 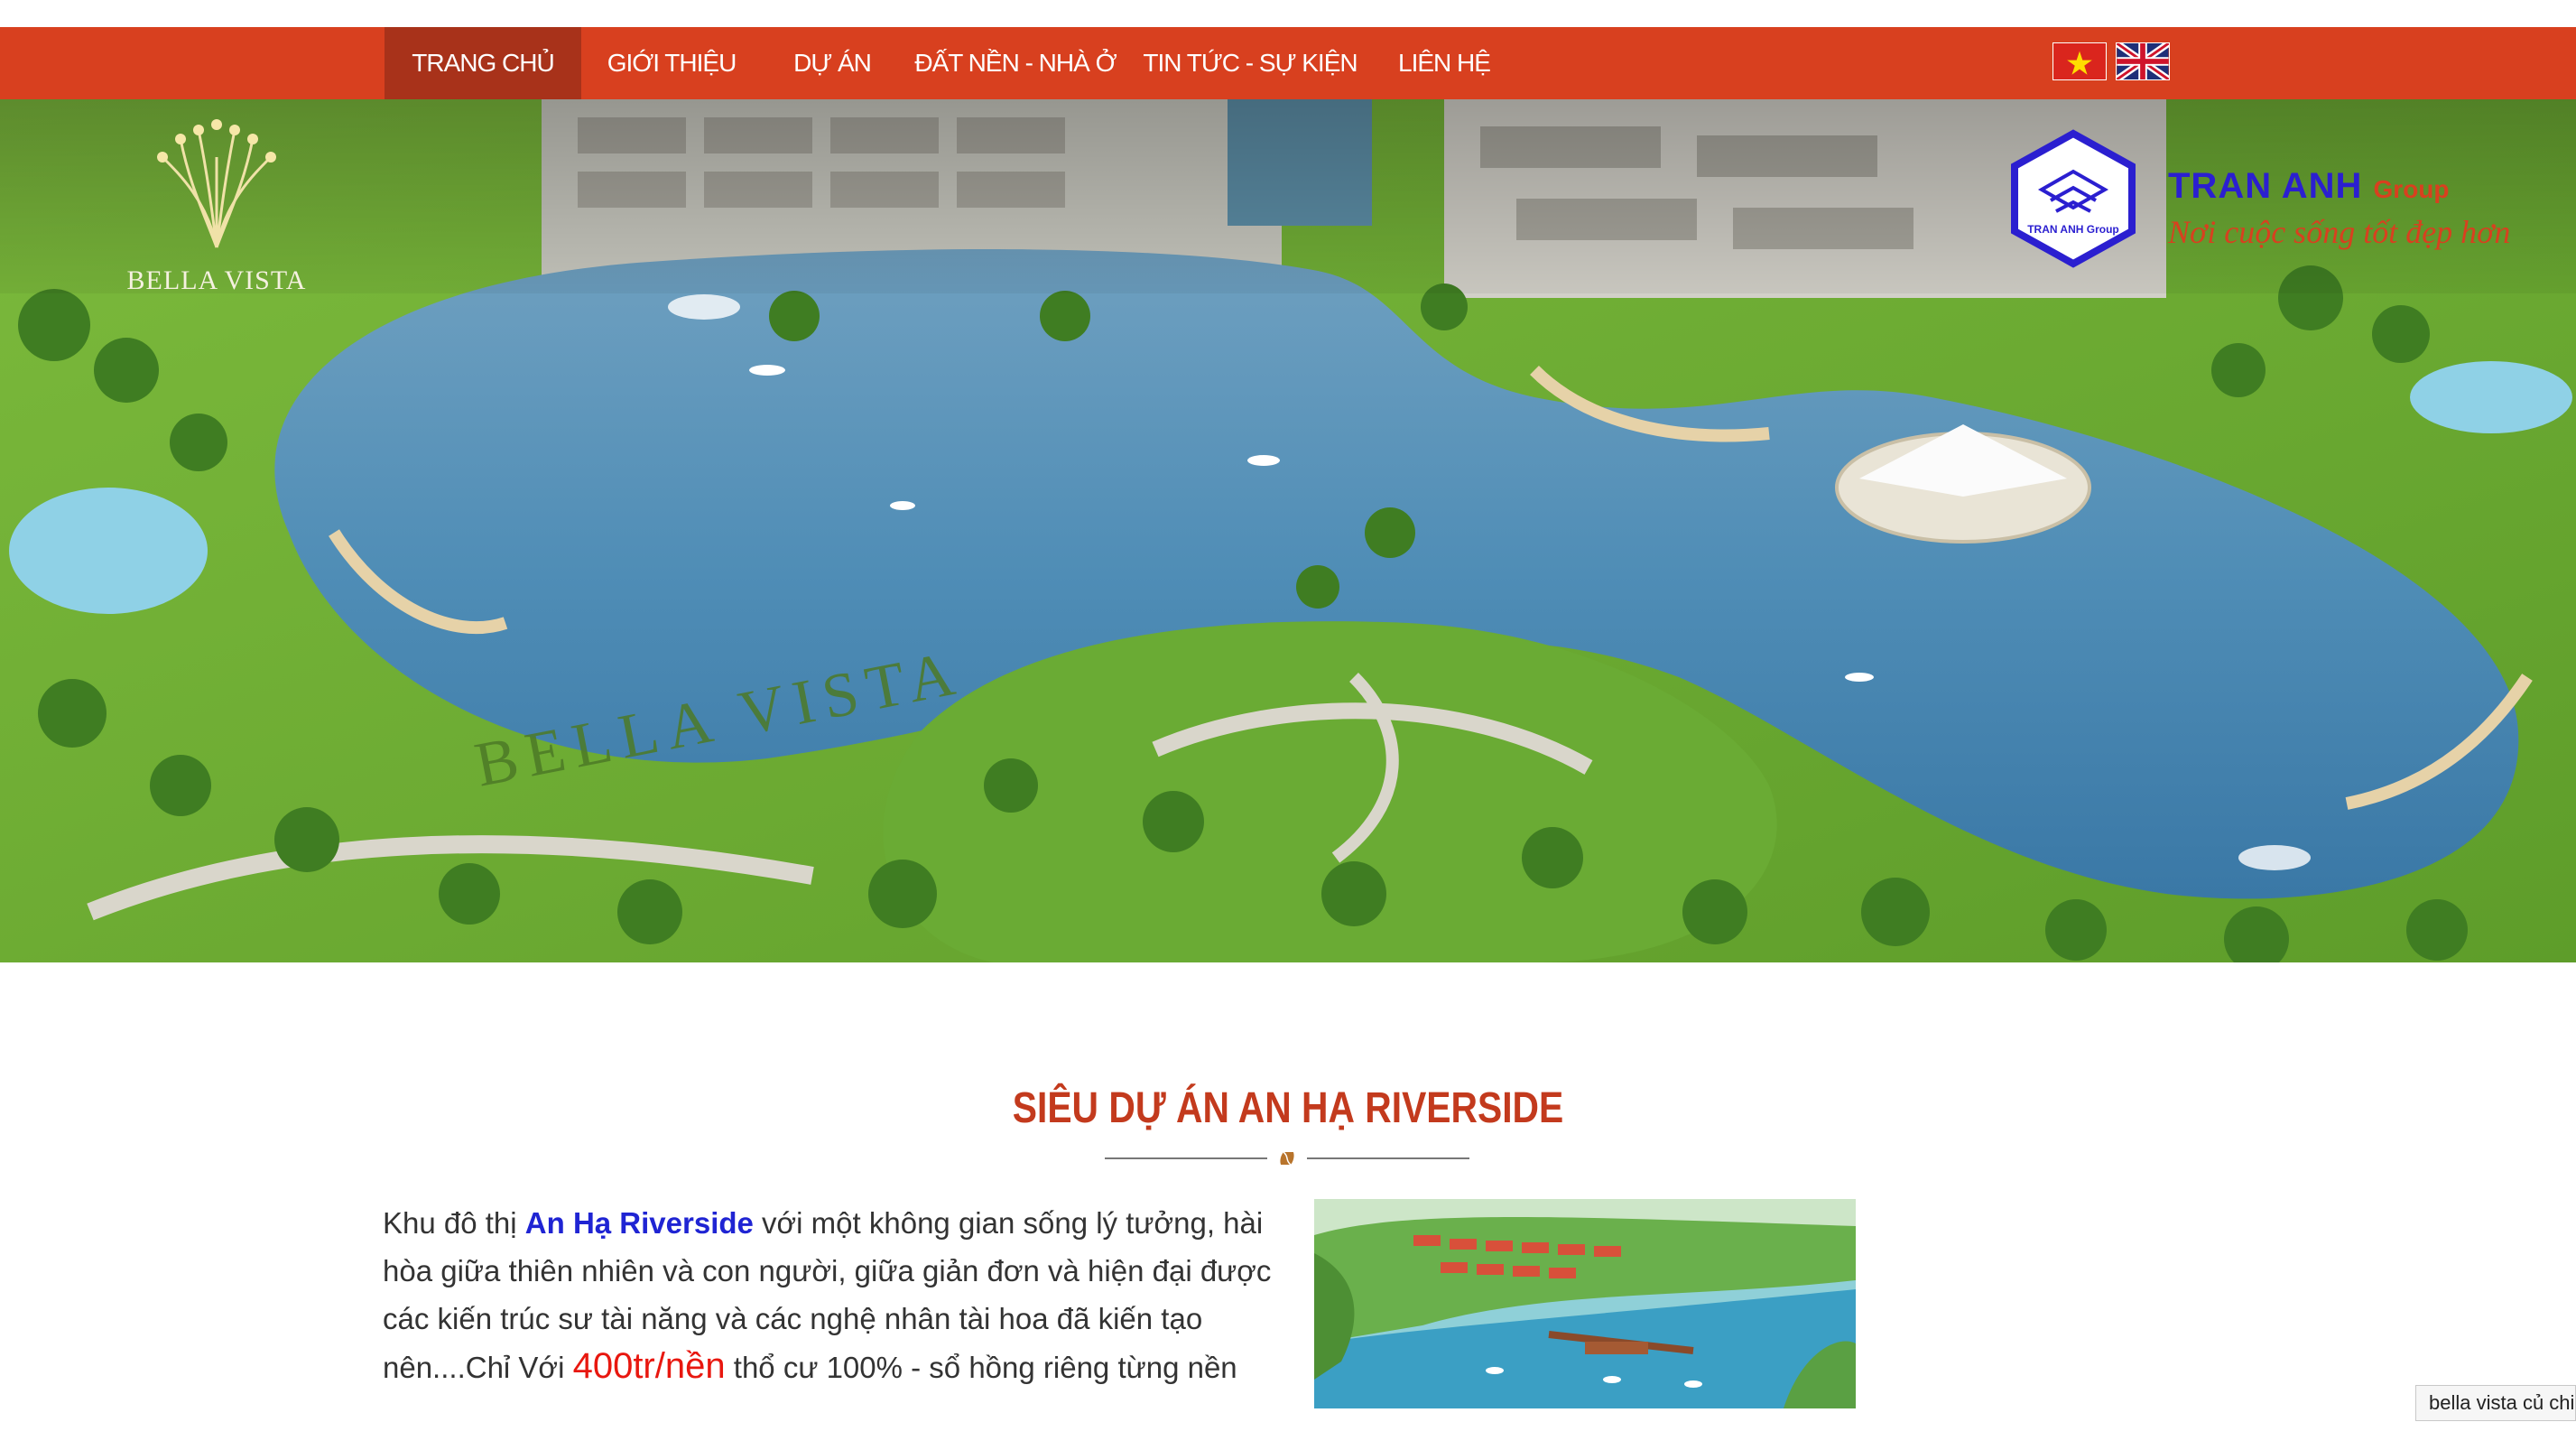 What do you see at coordinates (216, 280) in the screenshot?
I see `bella-vista-logo-text: BELLA VISTA` at bounding box center [216, 280].